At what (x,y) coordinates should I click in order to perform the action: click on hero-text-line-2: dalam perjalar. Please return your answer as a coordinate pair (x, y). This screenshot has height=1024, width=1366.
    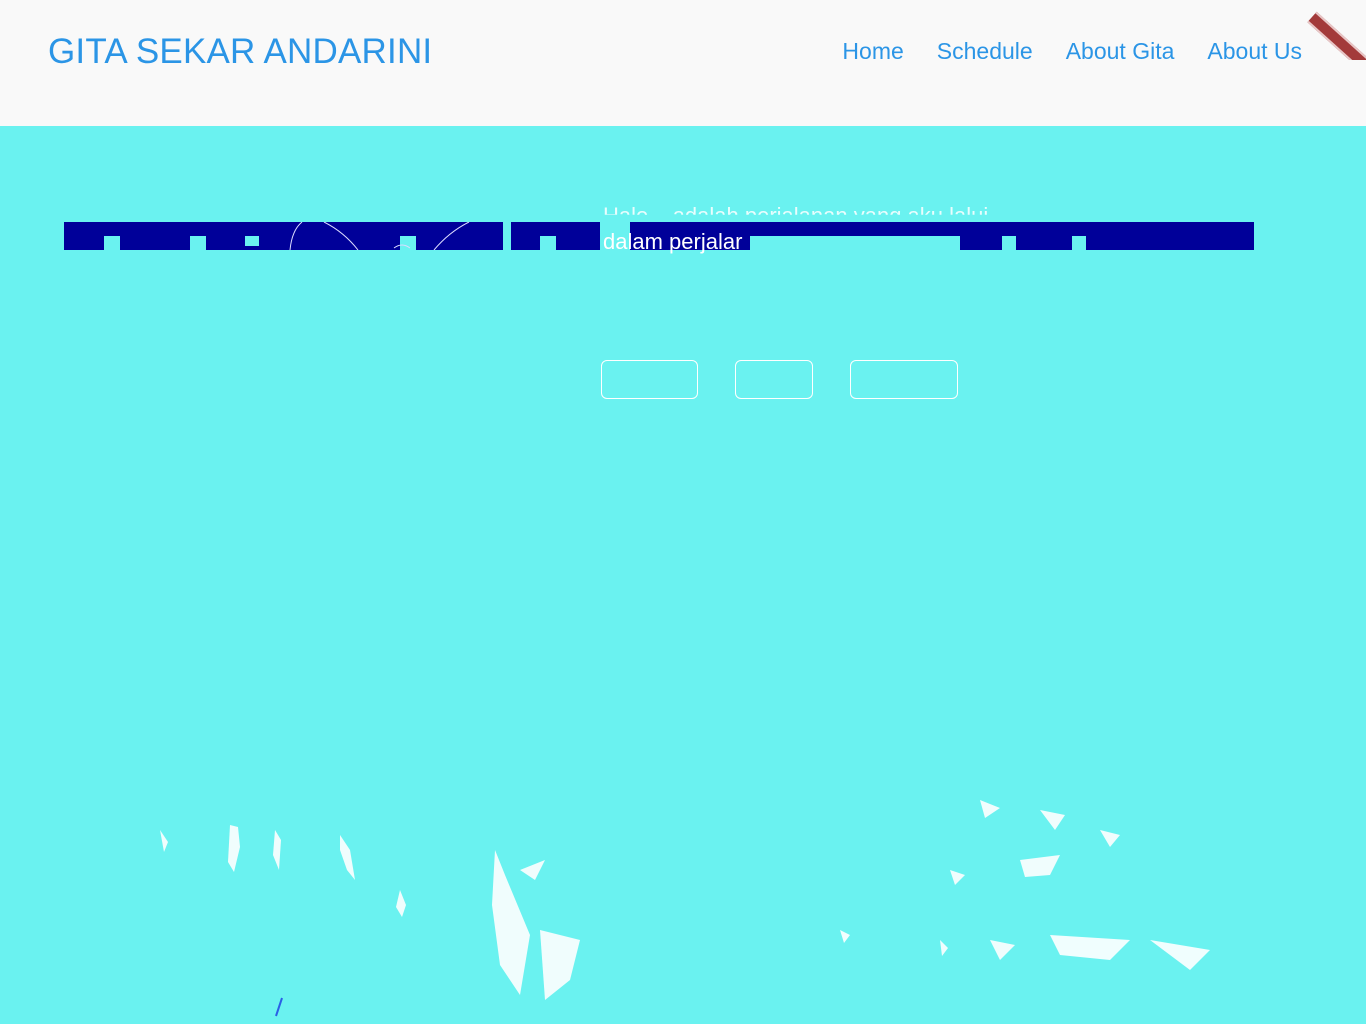
    Looking at the image, I should click on (673, 241).